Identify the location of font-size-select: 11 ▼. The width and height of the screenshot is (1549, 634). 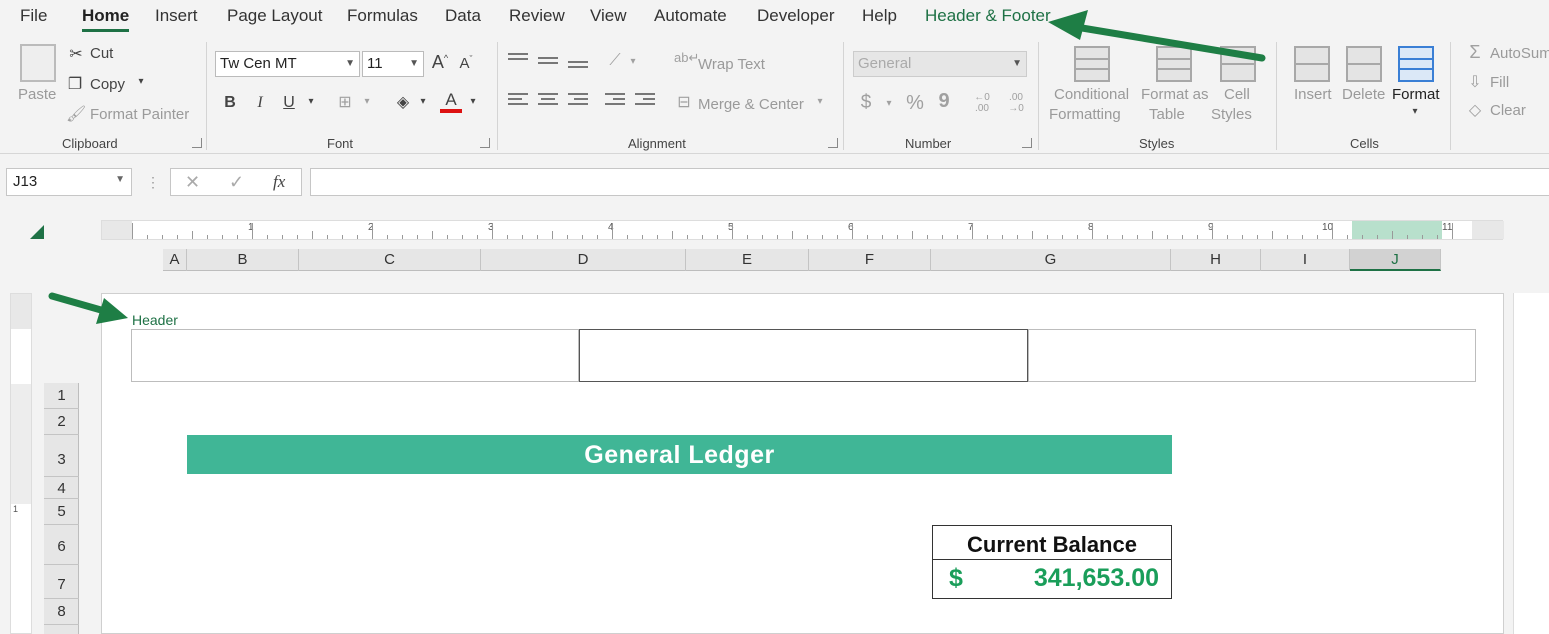
(393, 64).